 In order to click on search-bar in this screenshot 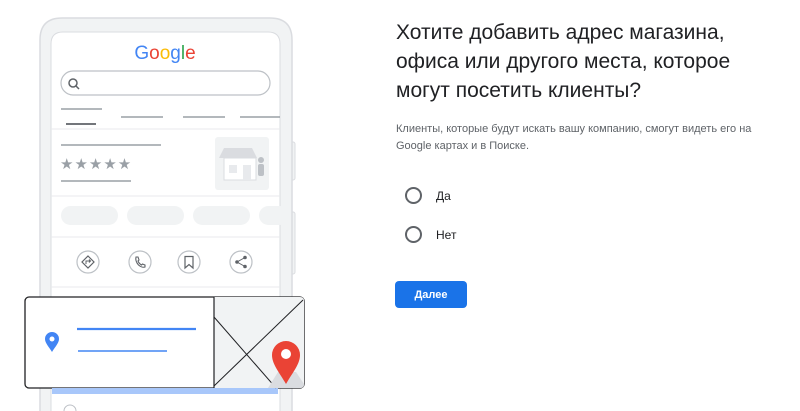, I will do `click(165, 83)`.